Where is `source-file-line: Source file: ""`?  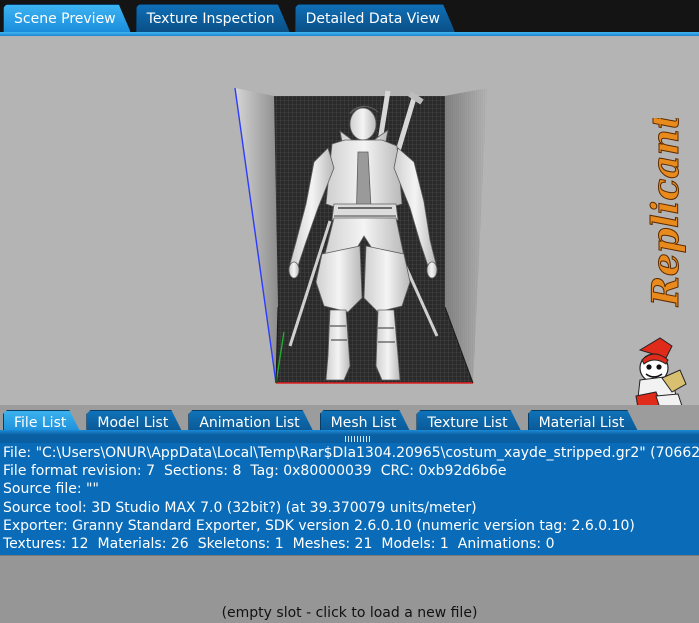 source-file-line: Source file: "" is located at coordinates (51, 489).